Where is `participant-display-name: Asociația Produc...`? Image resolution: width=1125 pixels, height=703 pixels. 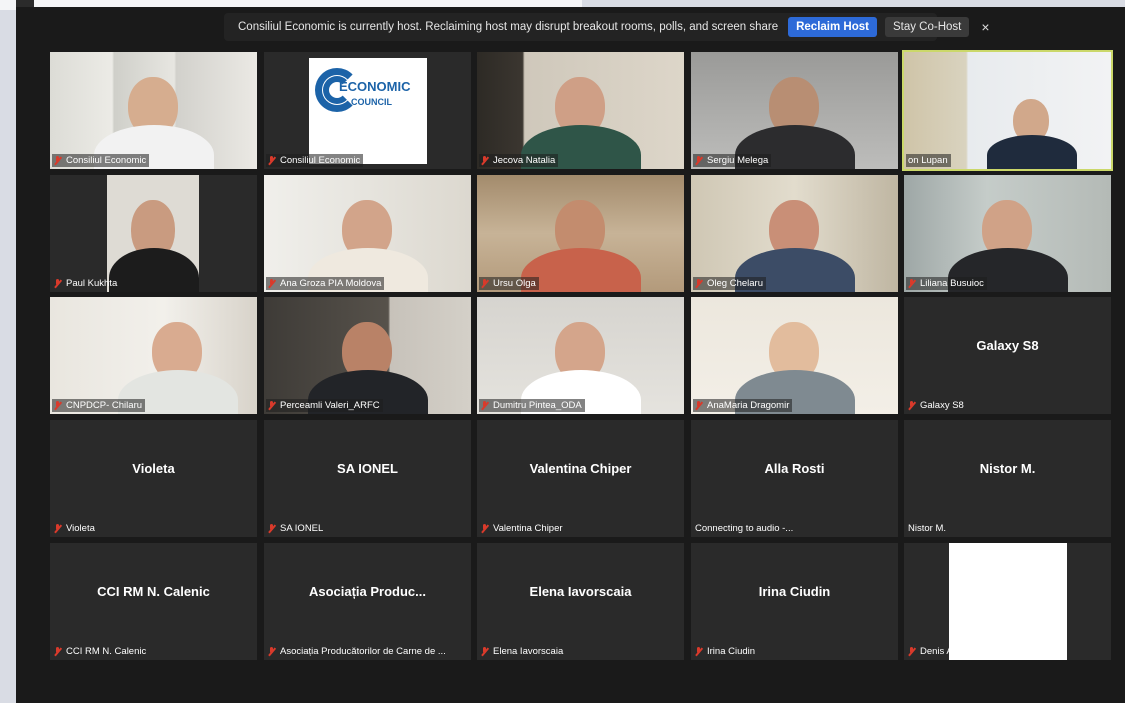
participant-display-name: Asociația Produc... is located at coordinates (367, 591).